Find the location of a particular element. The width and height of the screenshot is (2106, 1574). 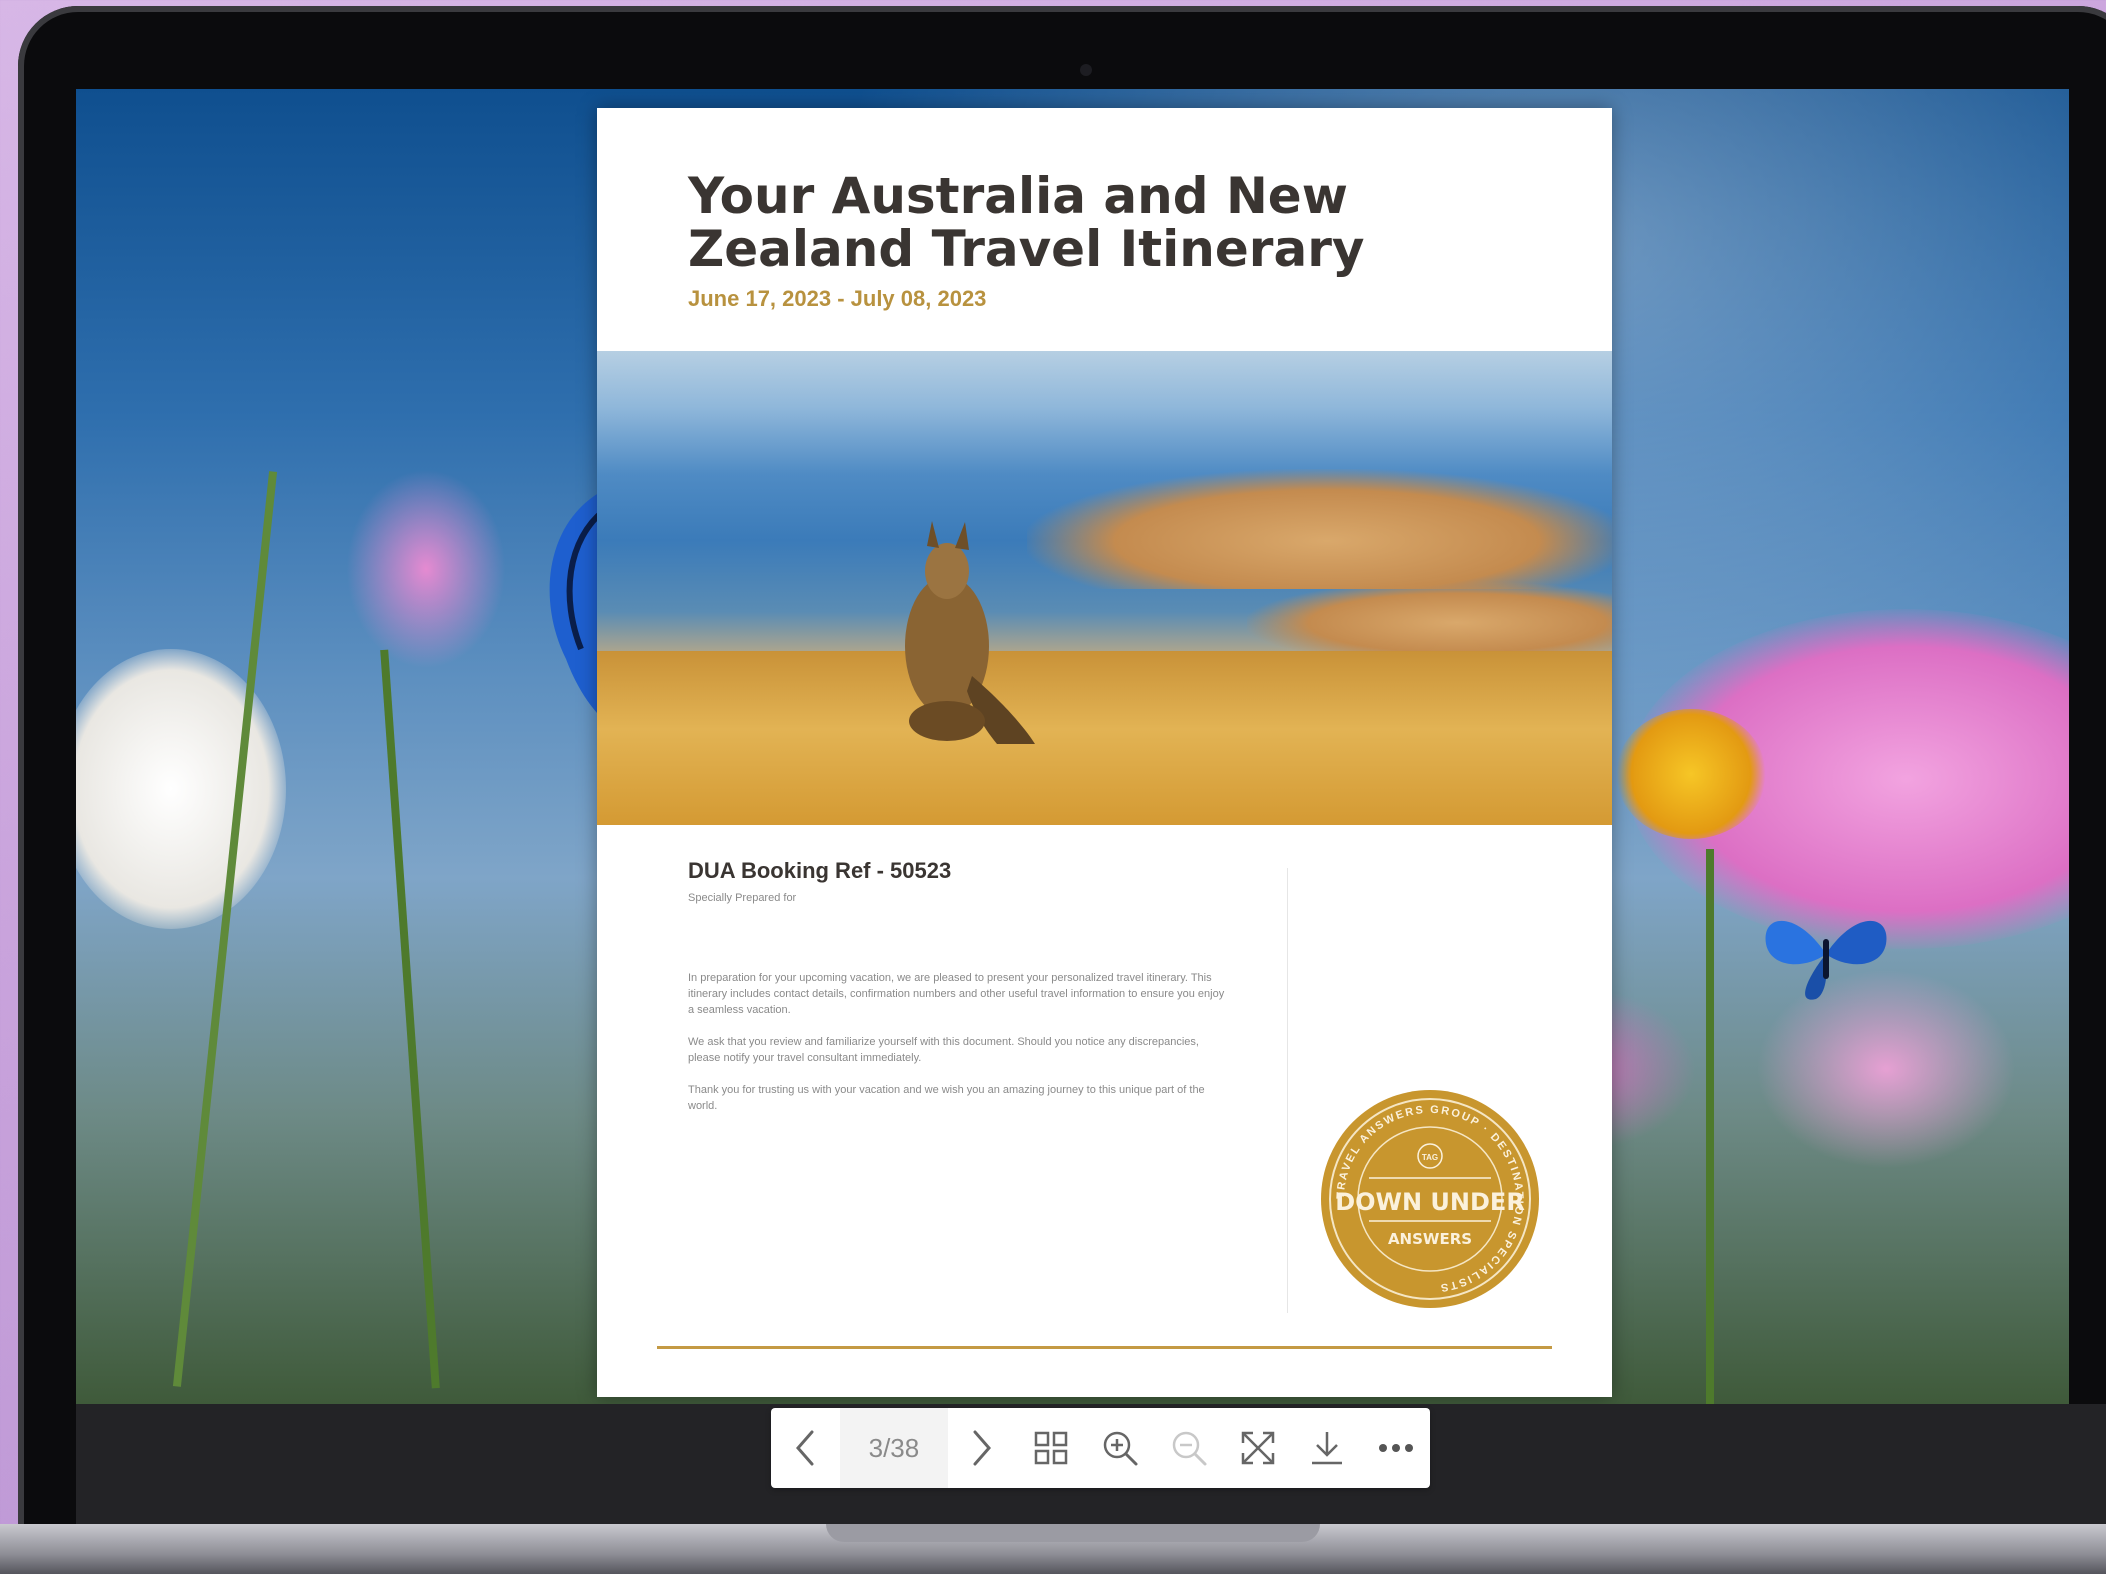

pink-flower is located at coordinates (426, 569).